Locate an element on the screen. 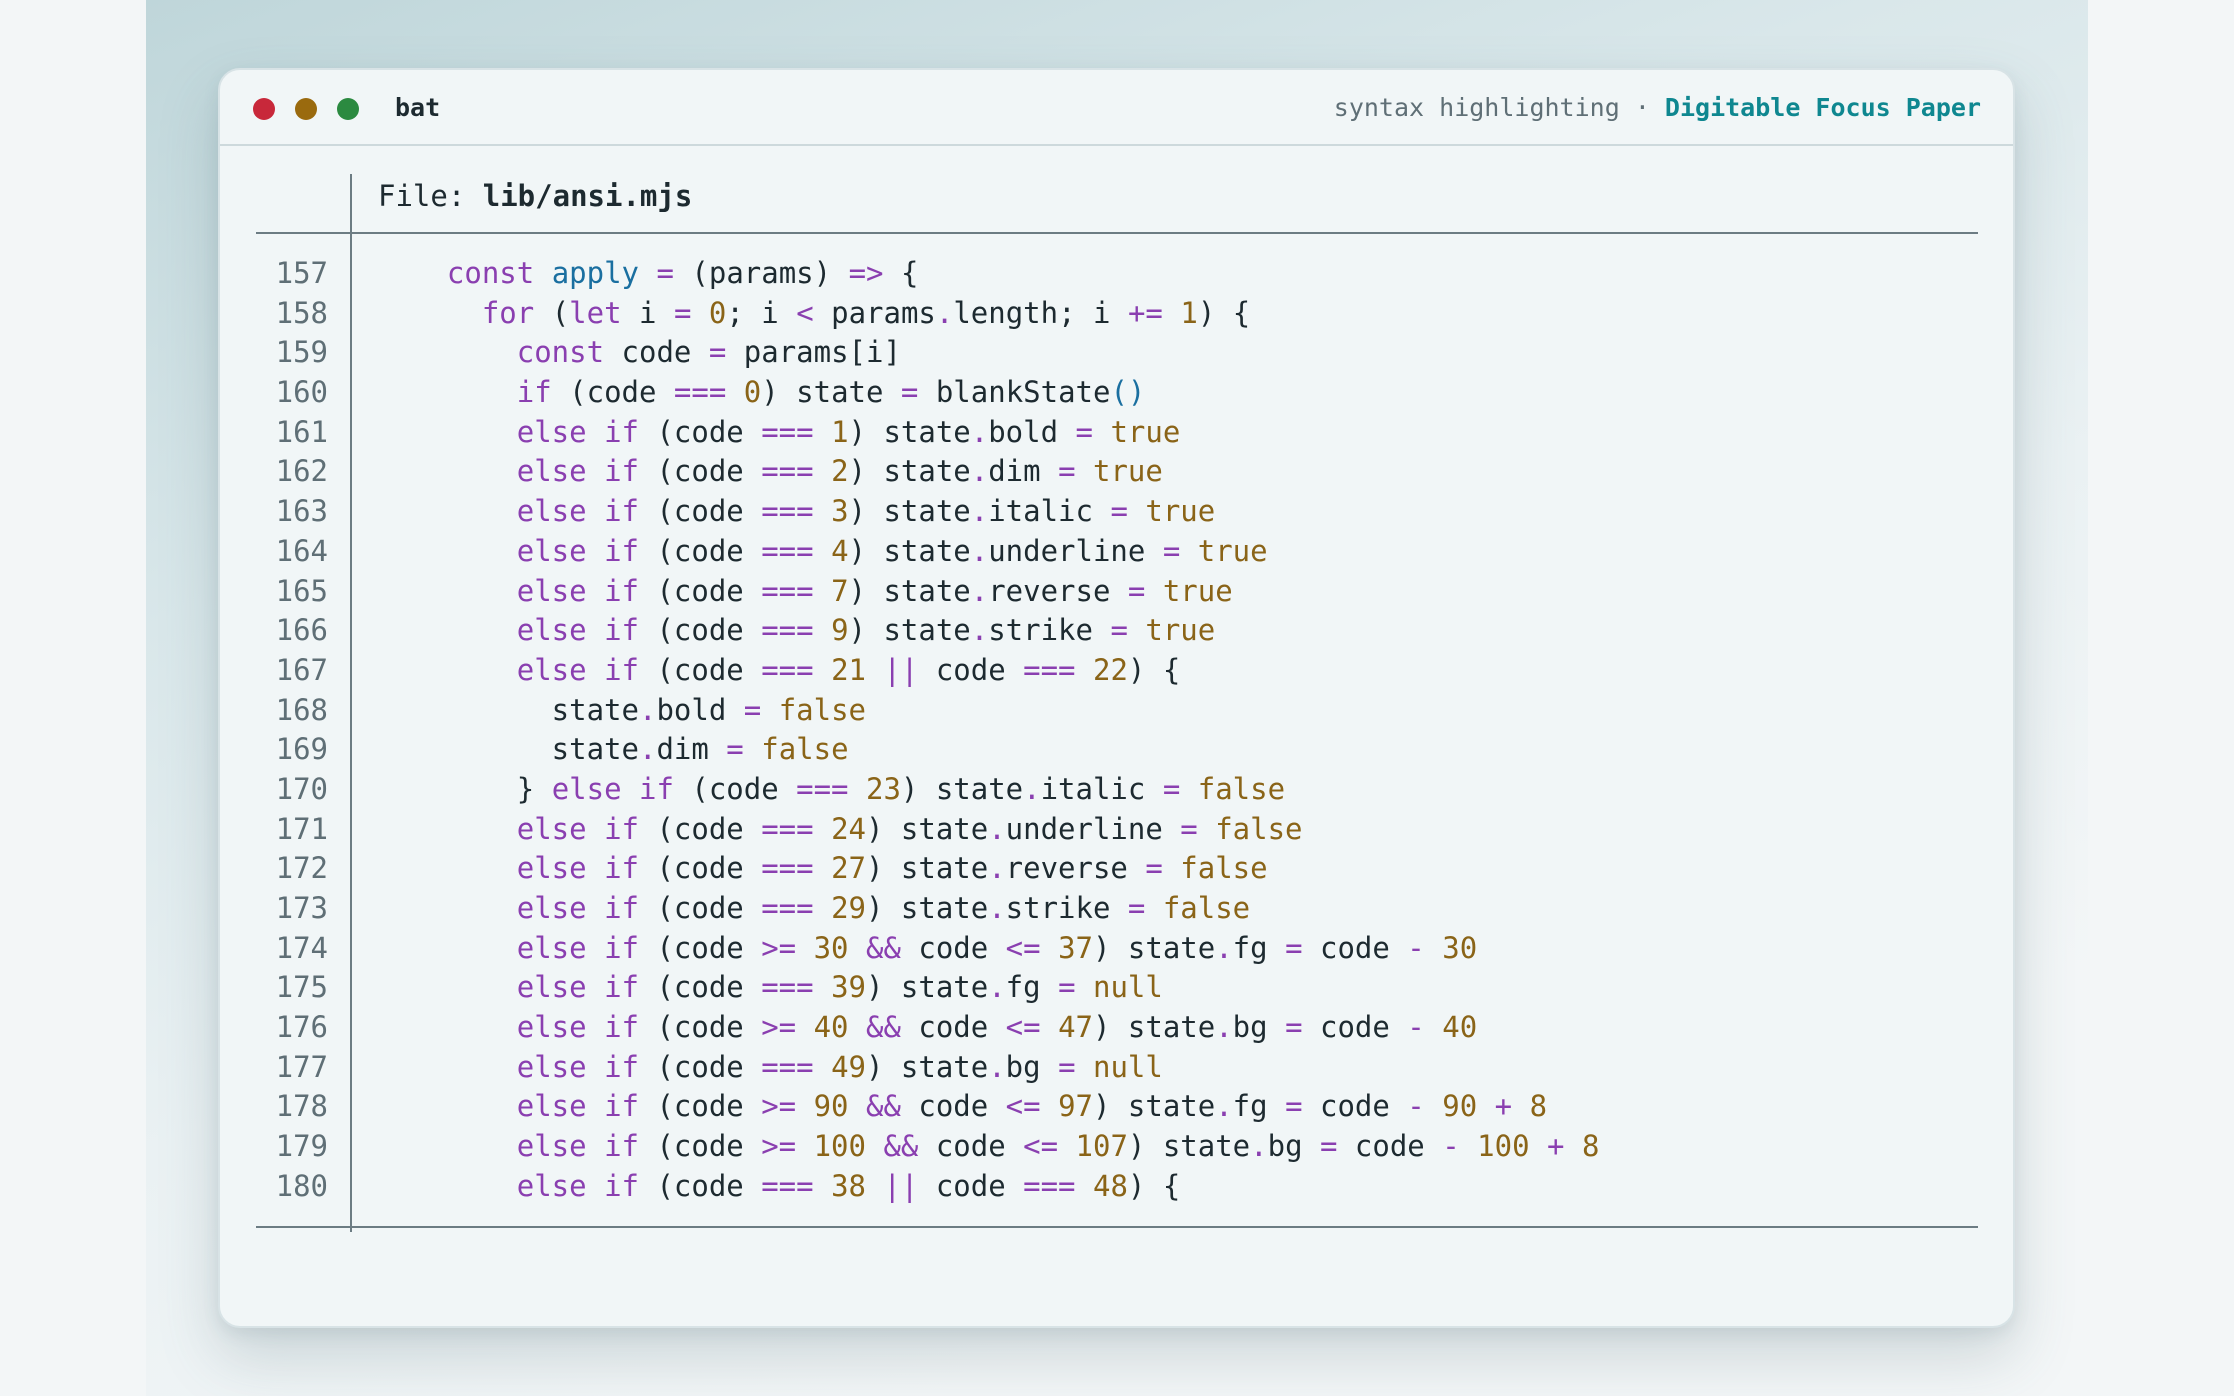 Image resolution: width=2234 pixels, height=1396 pixels. code-token: dim is located at coordinates (1023, 471).